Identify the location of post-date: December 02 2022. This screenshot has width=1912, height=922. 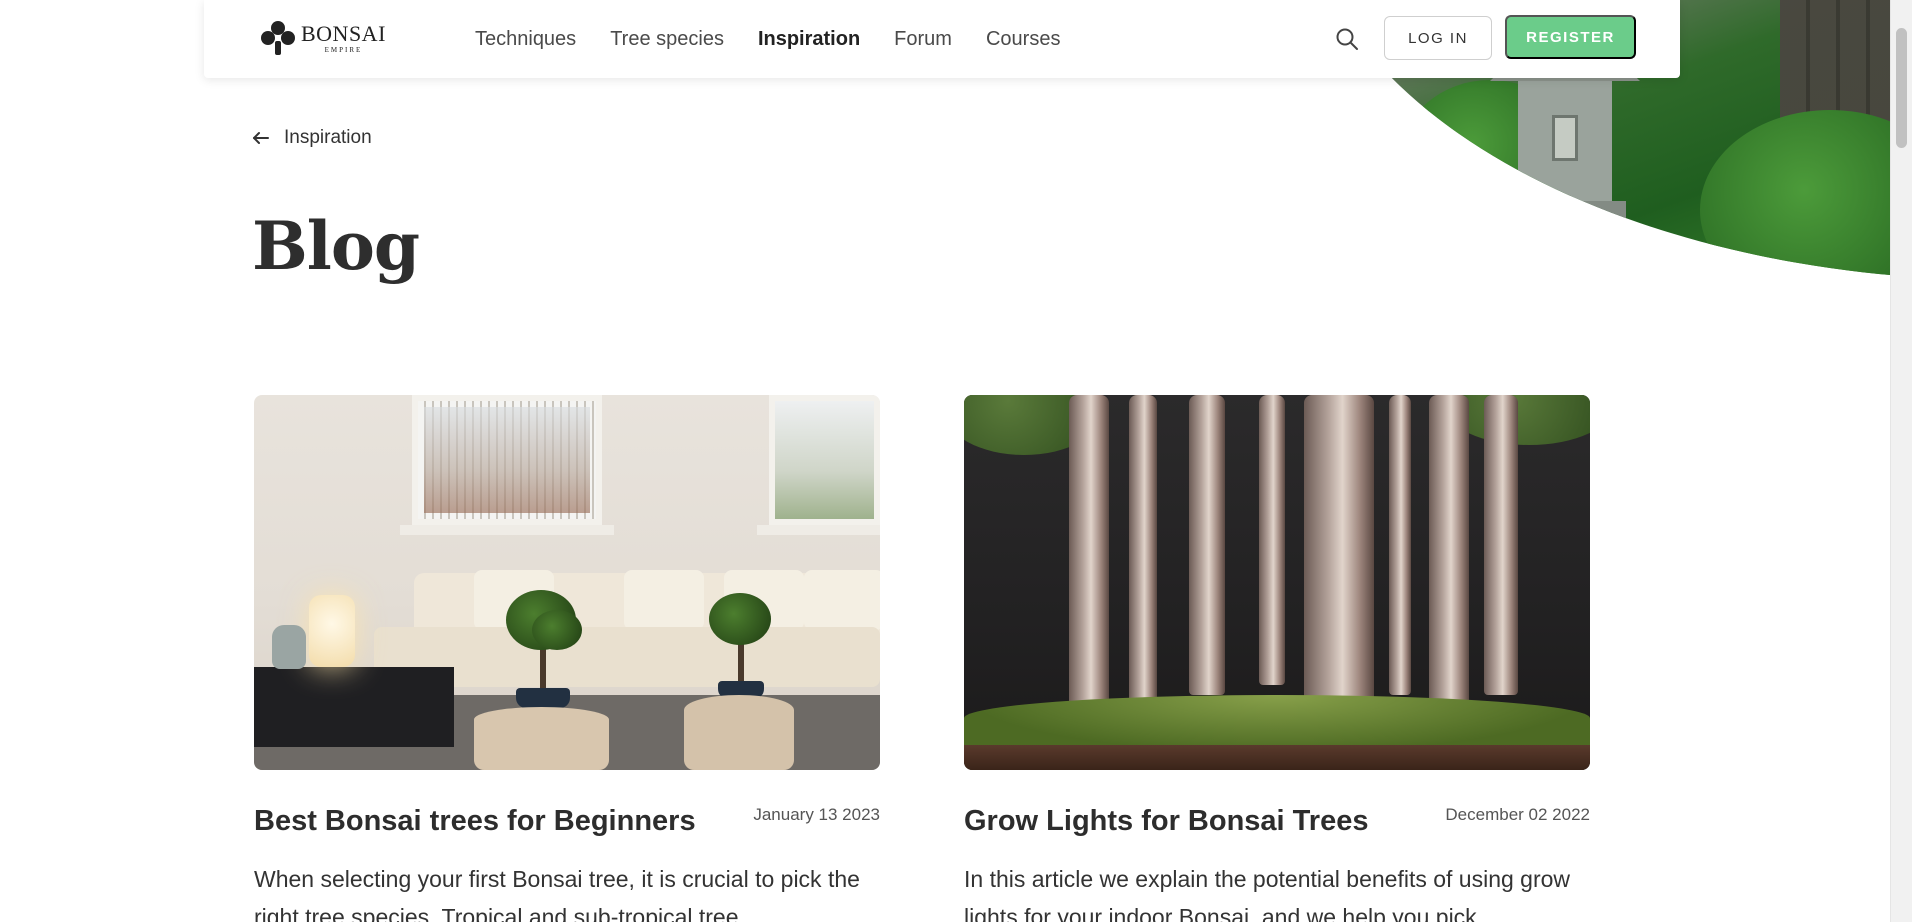
(1517, 814).